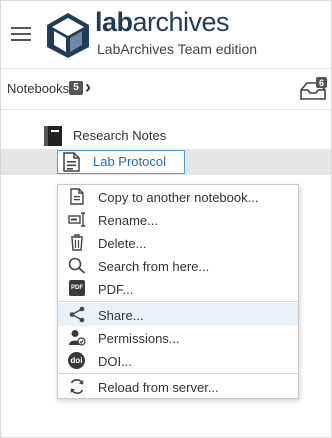  I want to click on chevron-right-icon: ›, so click(88, 87).